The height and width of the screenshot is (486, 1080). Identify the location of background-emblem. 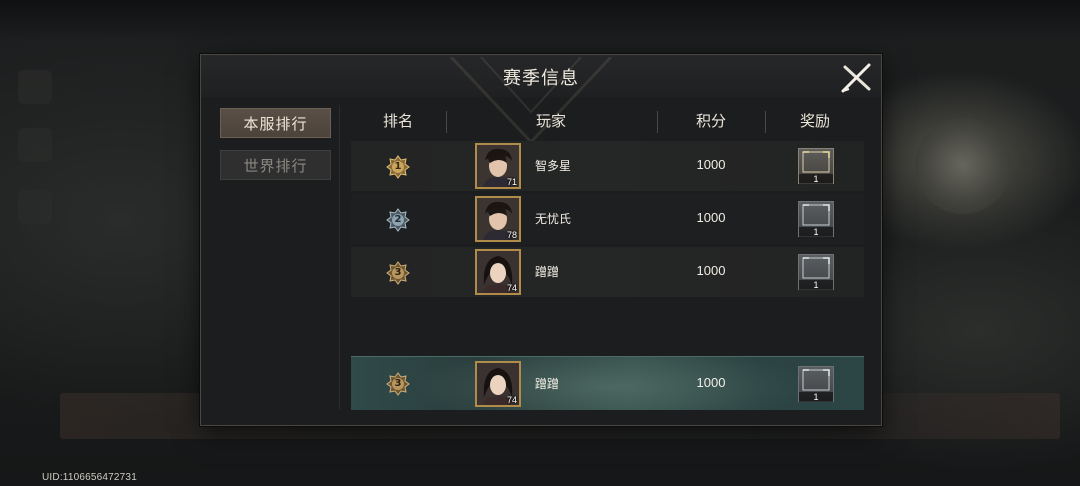
(963, 166).